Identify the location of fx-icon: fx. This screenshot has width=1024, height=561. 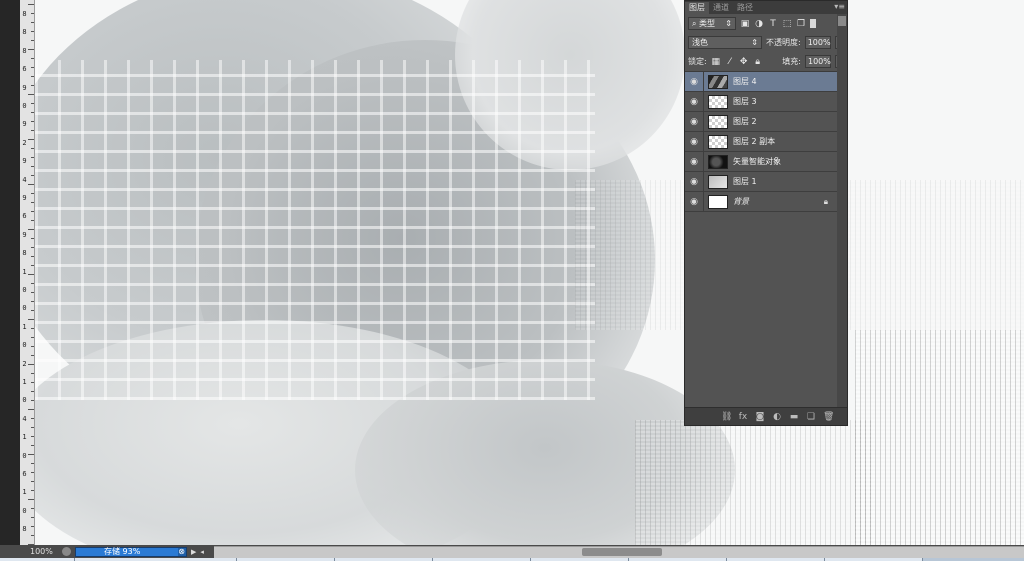
(743, 417).